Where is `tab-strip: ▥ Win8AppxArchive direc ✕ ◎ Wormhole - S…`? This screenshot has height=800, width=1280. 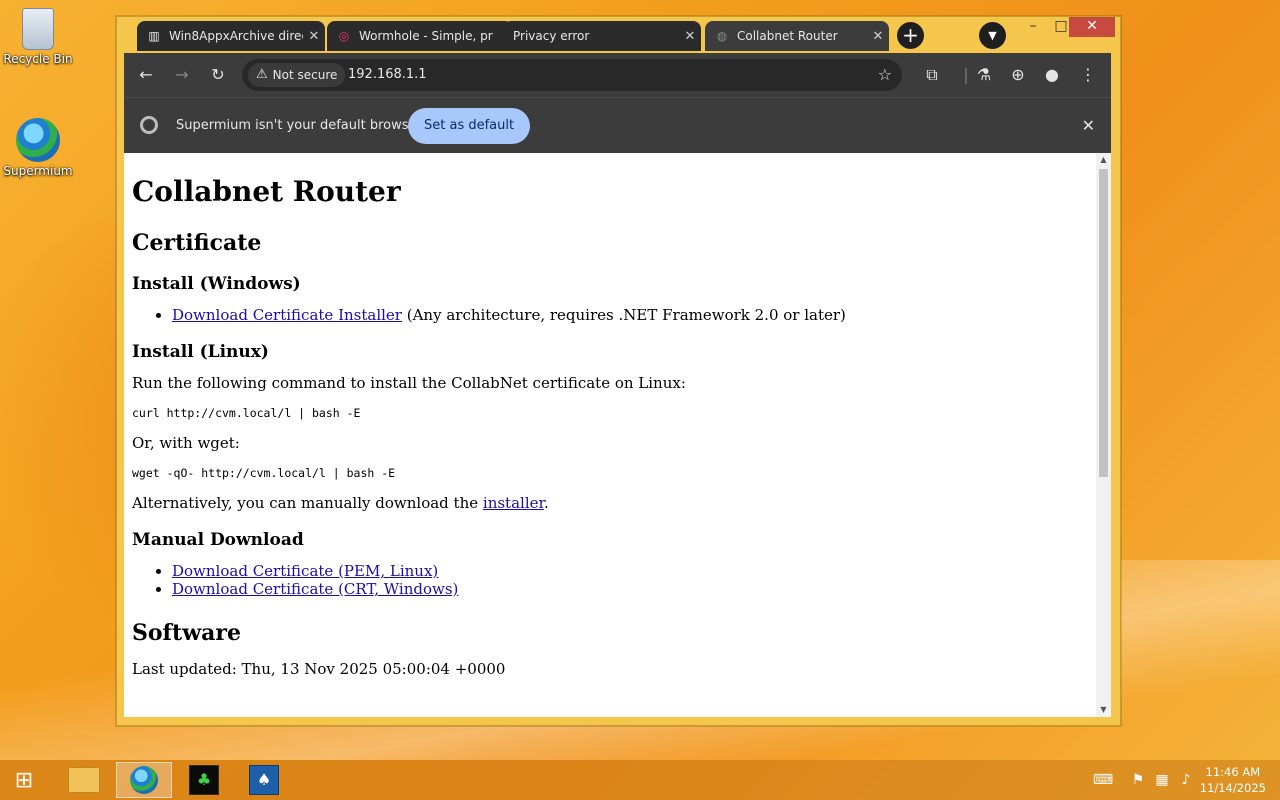 tab-strip: ▥ Win8AppxArchive direc ✕ ◎ Wormhole - S… is located at coordinates (618, 35).